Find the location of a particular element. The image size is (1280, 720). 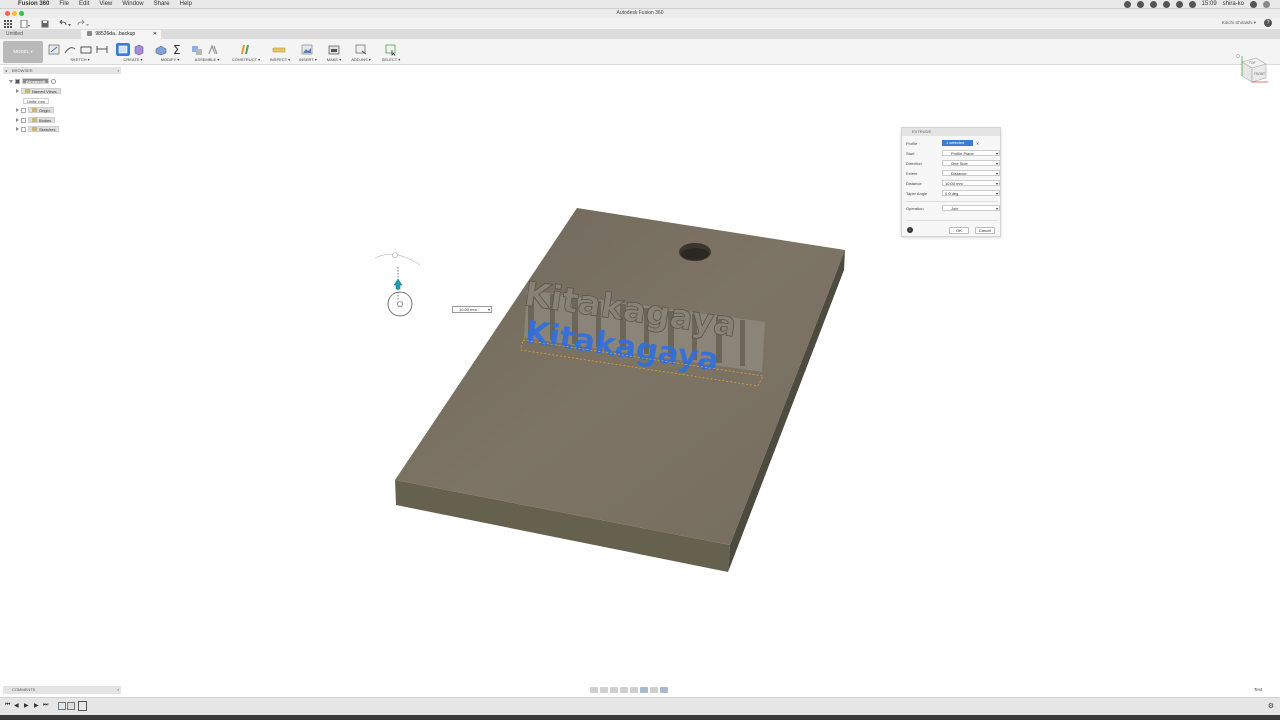

operation-row: Operation Join is located at coordinates (953, 208).